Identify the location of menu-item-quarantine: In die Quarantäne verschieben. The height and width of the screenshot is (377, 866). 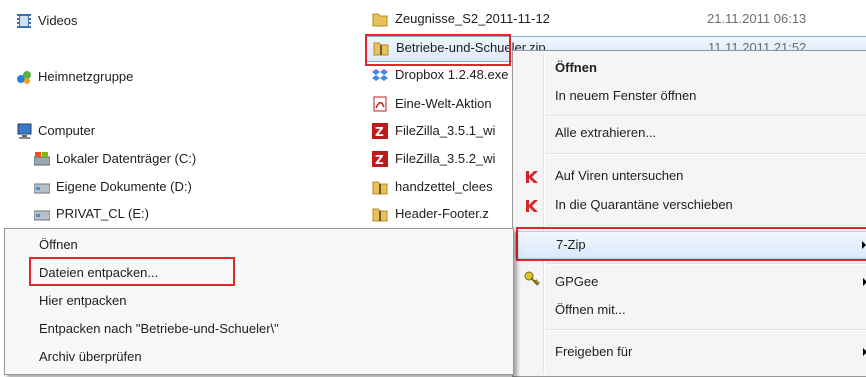
(690, 205).